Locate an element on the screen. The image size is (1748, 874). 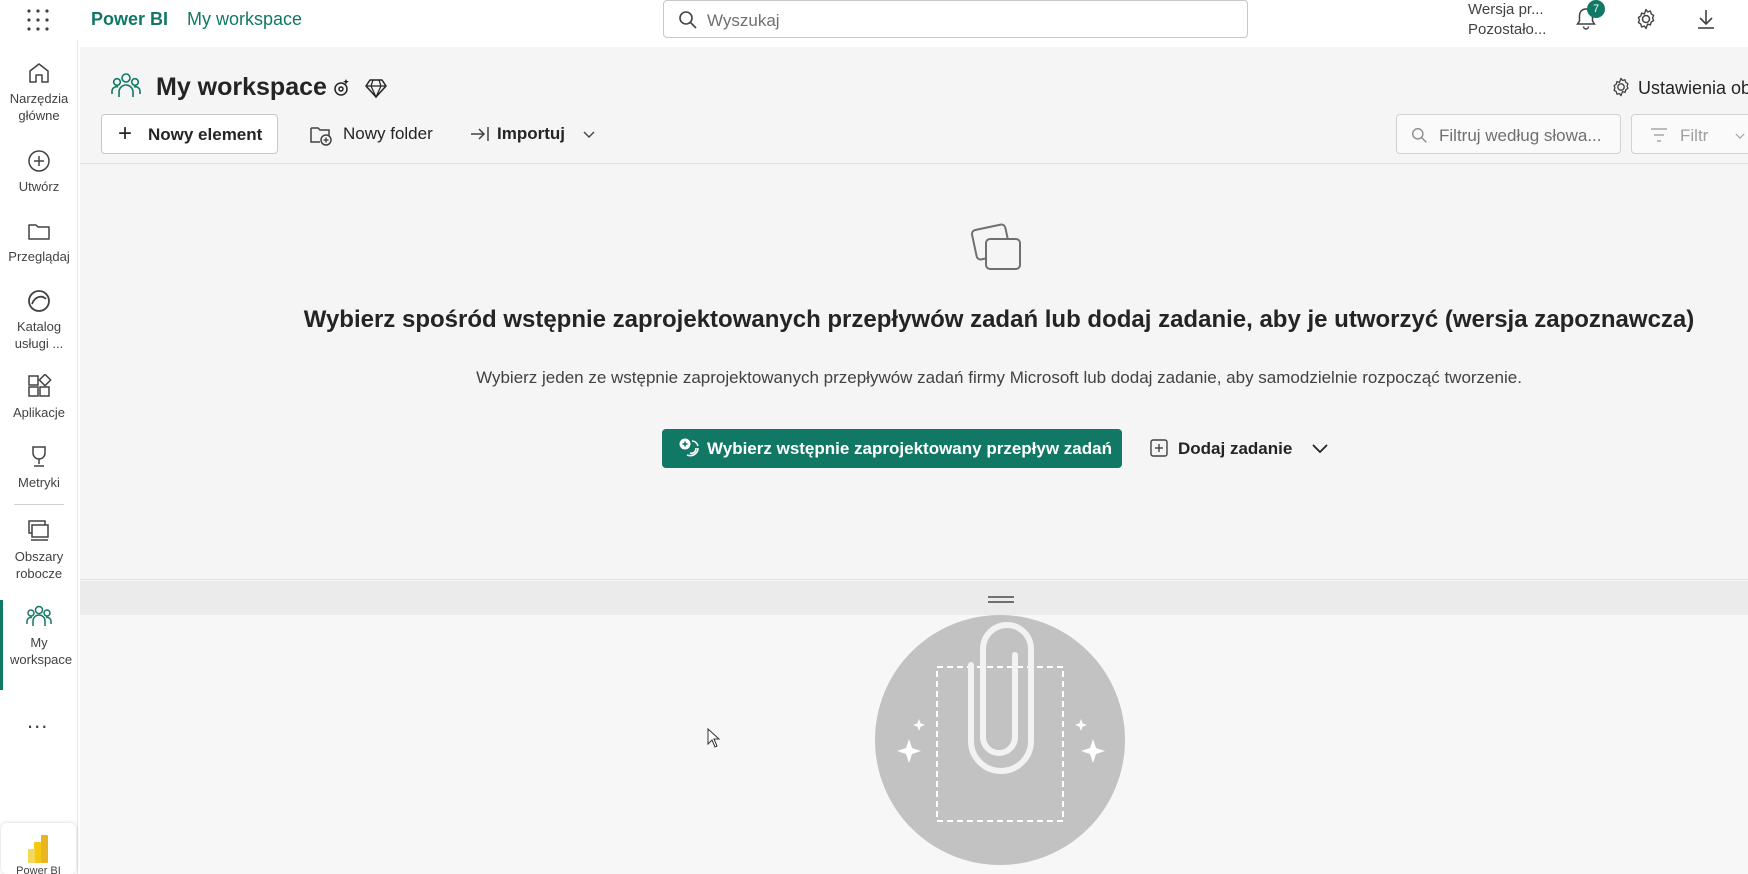
rail-item-label: Aplikacje is located at coordinates (39, 412).